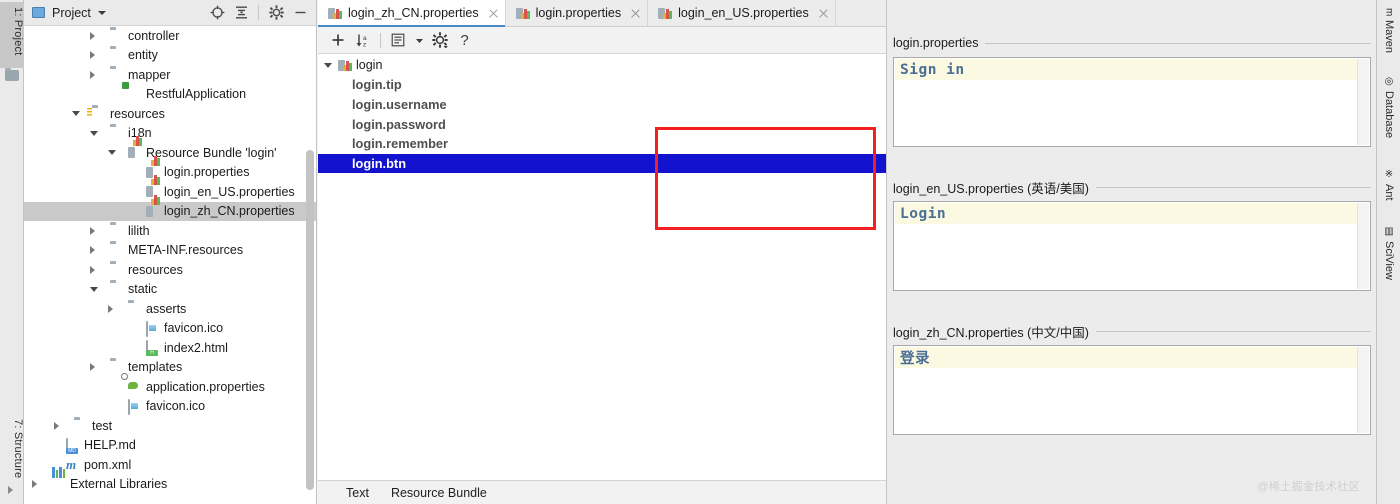 The height and width of the screenshot is (504, 1400). Describe the element at coordinates (170, 426) in the screenshot. I see `tree-row: test` at that location.